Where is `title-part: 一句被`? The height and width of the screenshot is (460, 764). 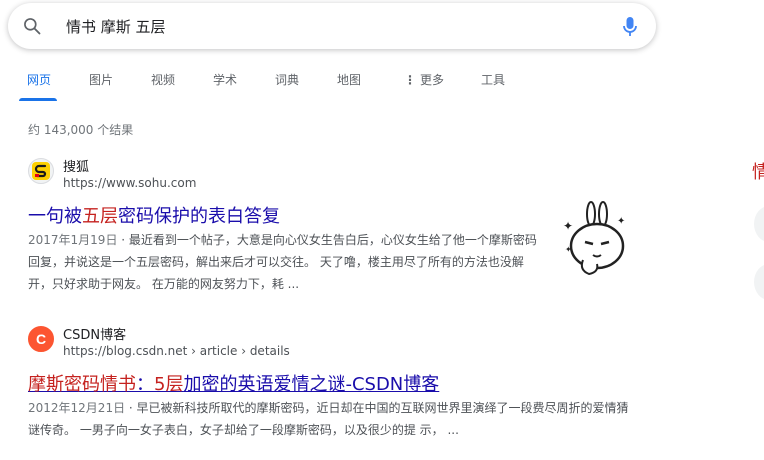
title-part: 一句被 is located at coordinates (55, 216).